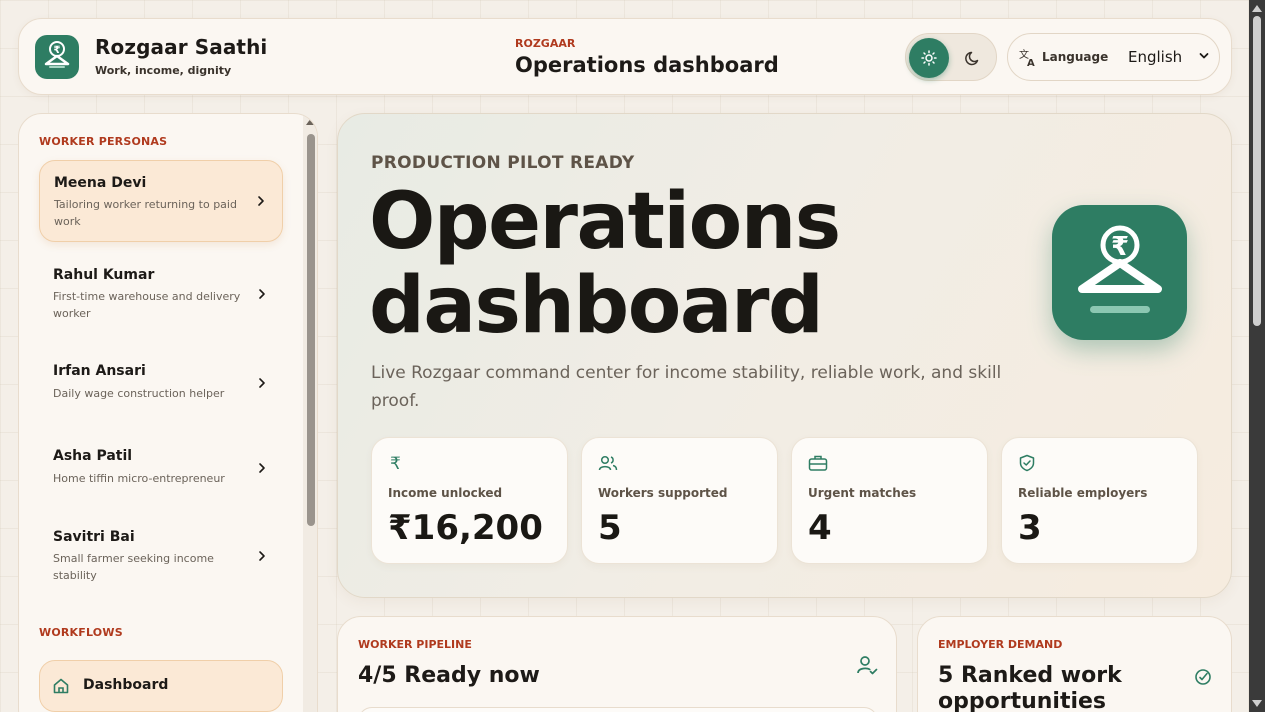  What do you see at coordinates (1155, 57) in the screenshot?
I see `language-value: English` at bounding box center [1155, 57].